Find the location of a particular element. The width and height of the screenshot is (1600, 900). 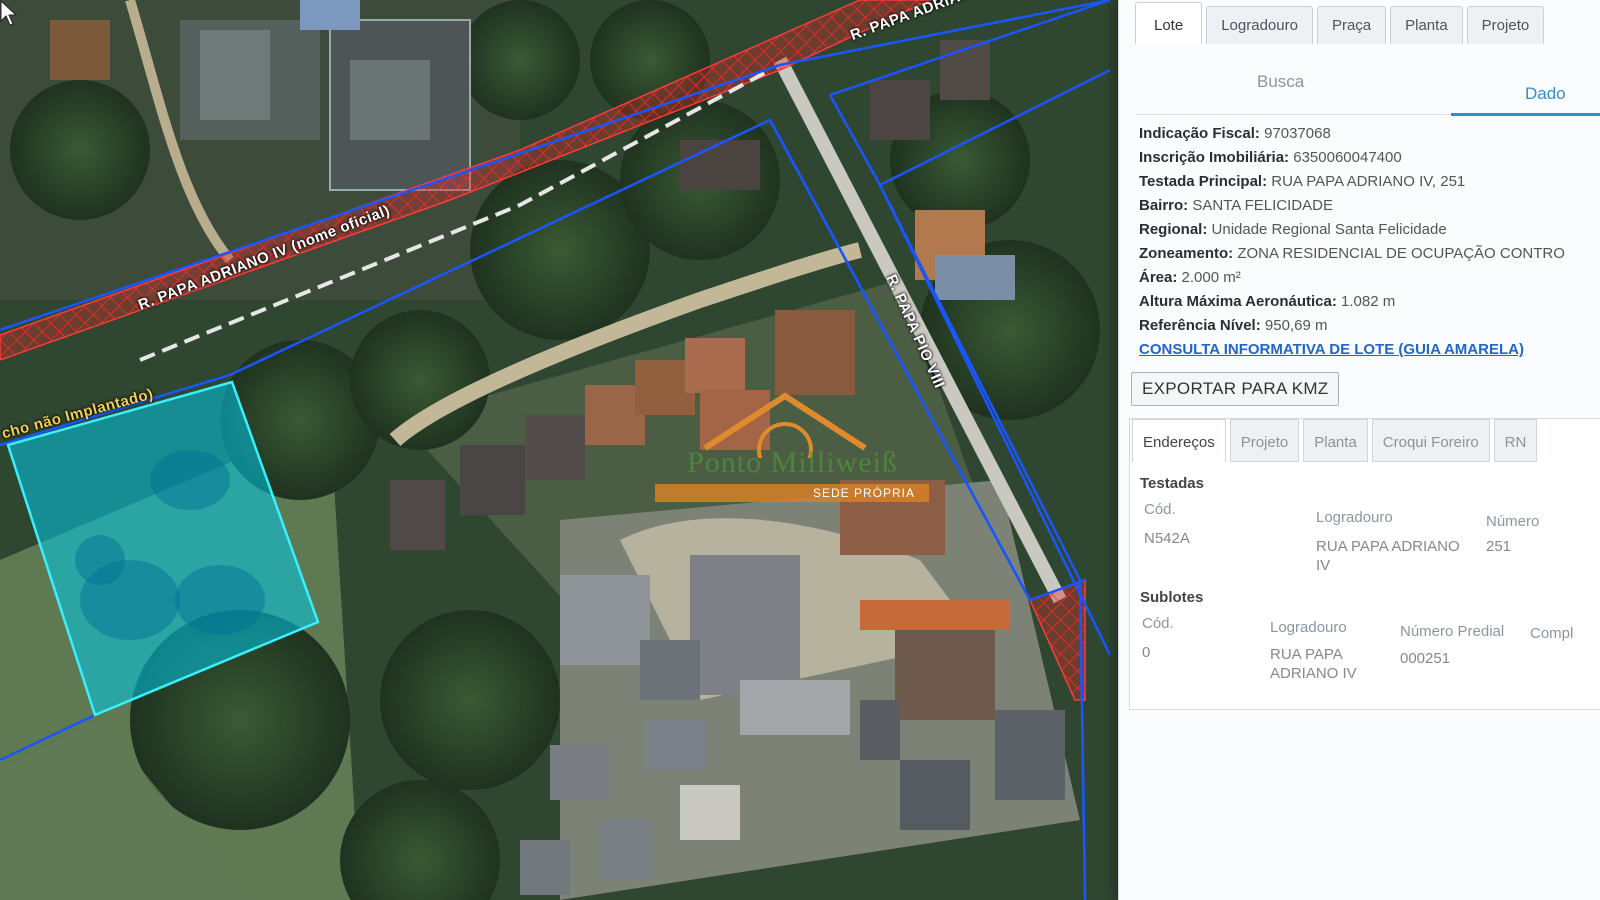

watermark-subtitle: SEDE PRÓPRIA is located at coordinates (792, 493).